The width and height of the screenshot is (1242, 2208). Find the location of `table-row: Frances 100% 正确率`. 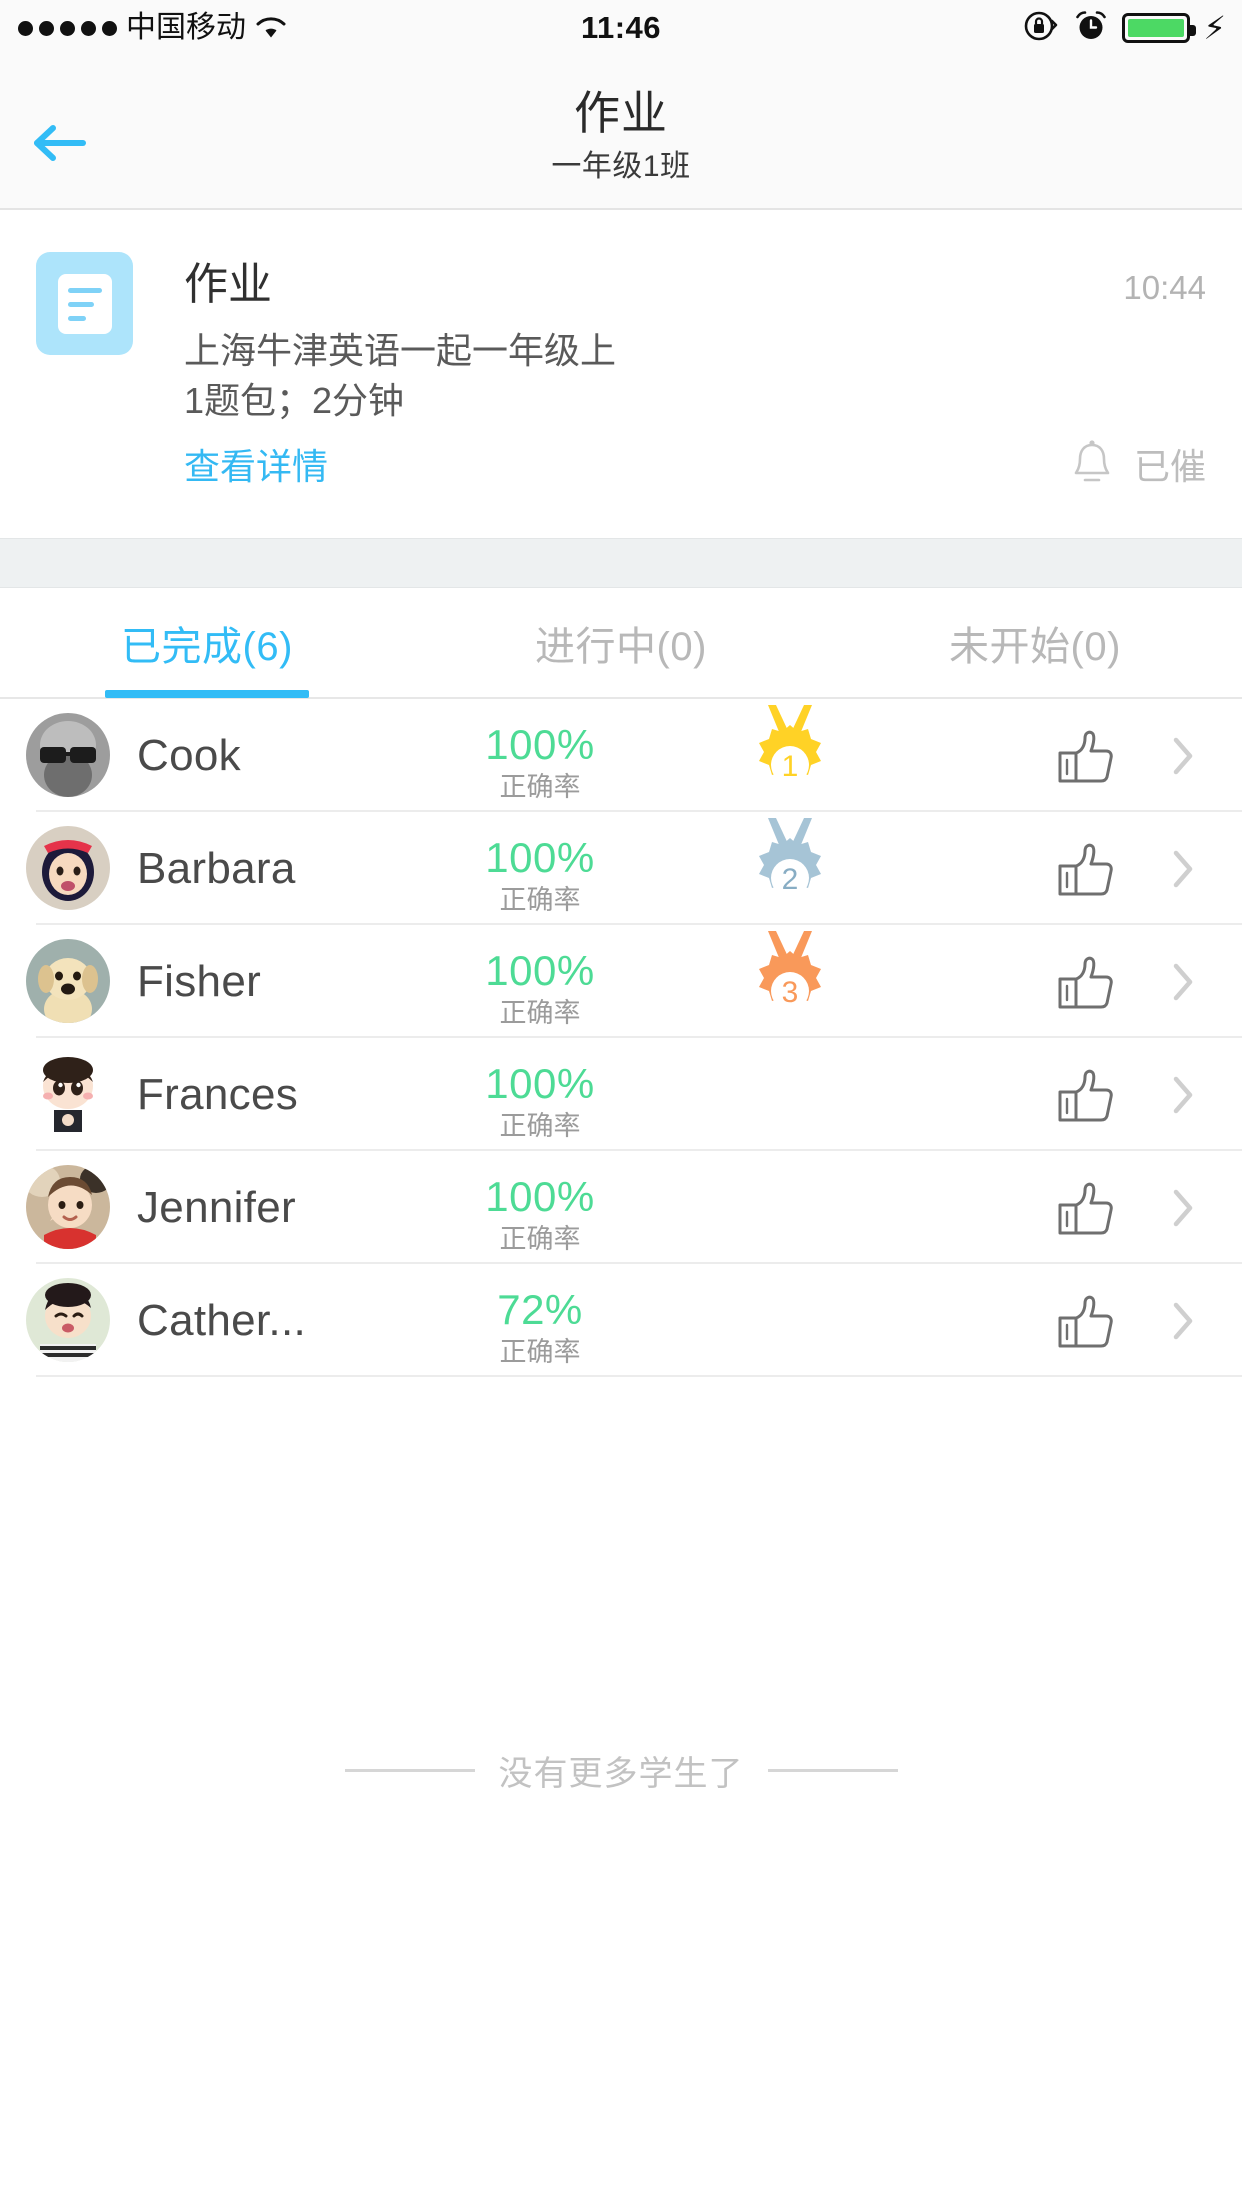

table-row: Frances 100% 正确率 is located at coordinates (621, 1094).